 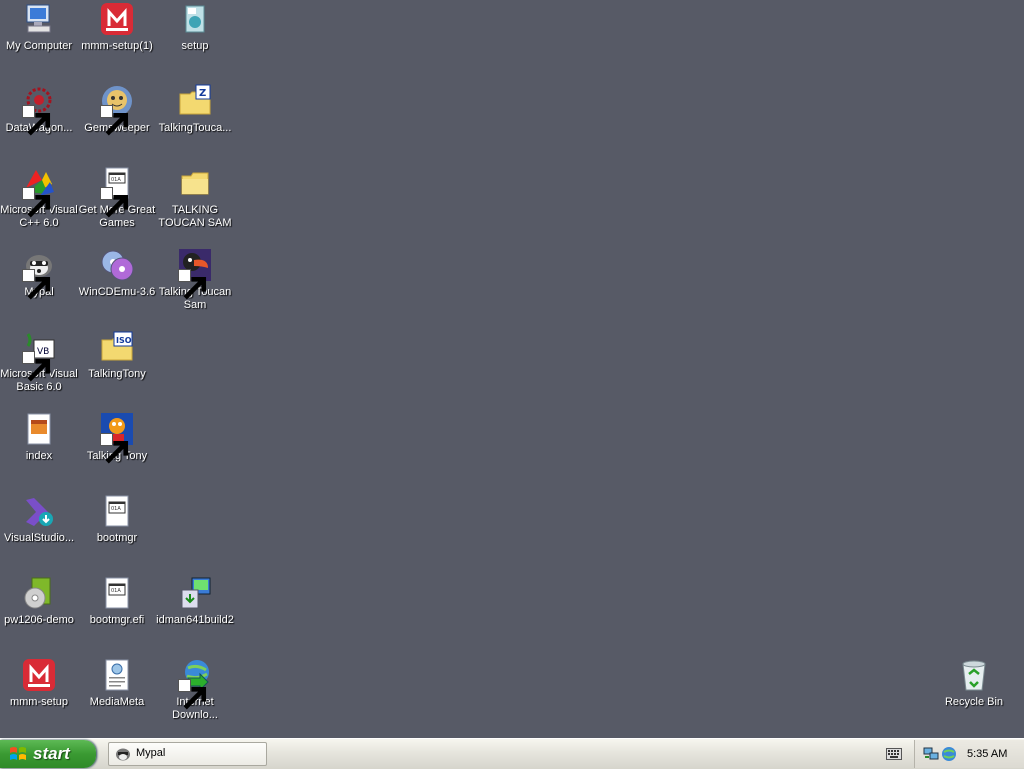 I want to click on desktop-icon-talkingtony-folder: ISO TalkingTony, so click(x=117, y=368).